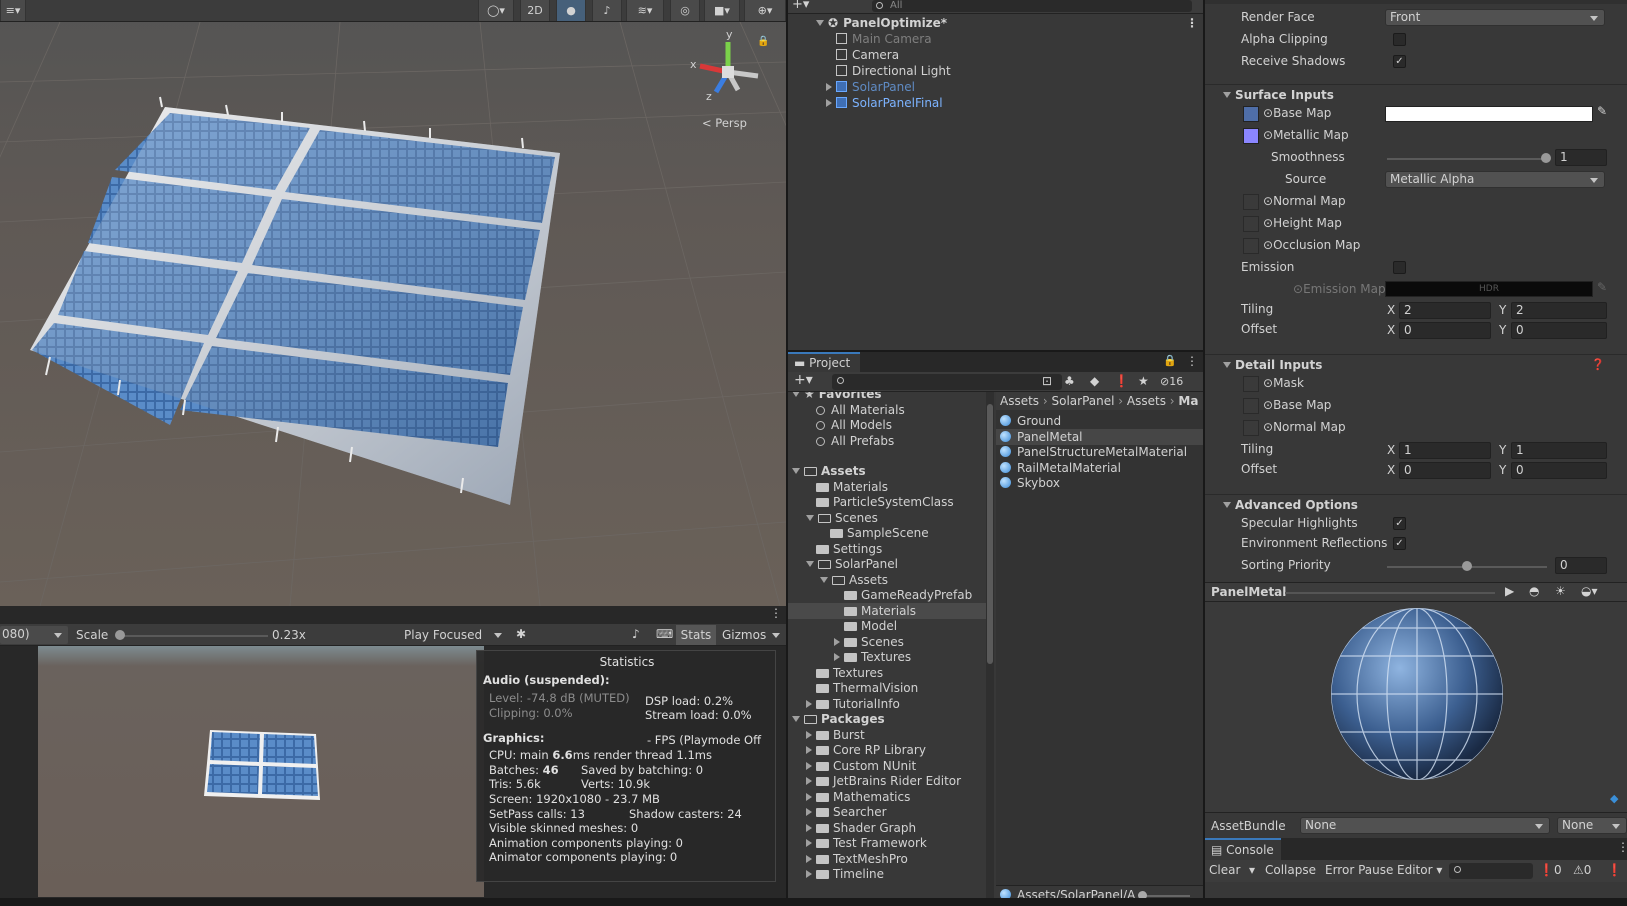 The width and height of the screenshot is (1627, 906). Describe the element at coordinates (887, 425) in the screenshot. I see `favorite-item: All Models` at that location.